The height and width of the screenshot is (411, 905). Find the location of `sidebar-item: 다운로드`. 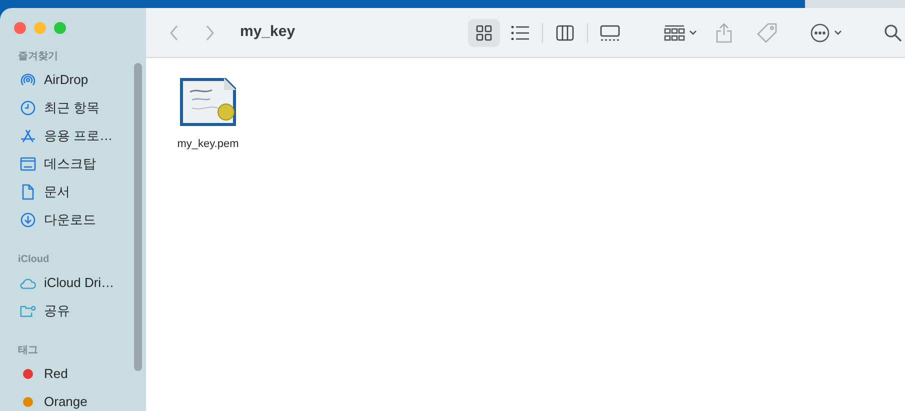

sidebar-item: 다운로드 is located at coordinates (70, 220).